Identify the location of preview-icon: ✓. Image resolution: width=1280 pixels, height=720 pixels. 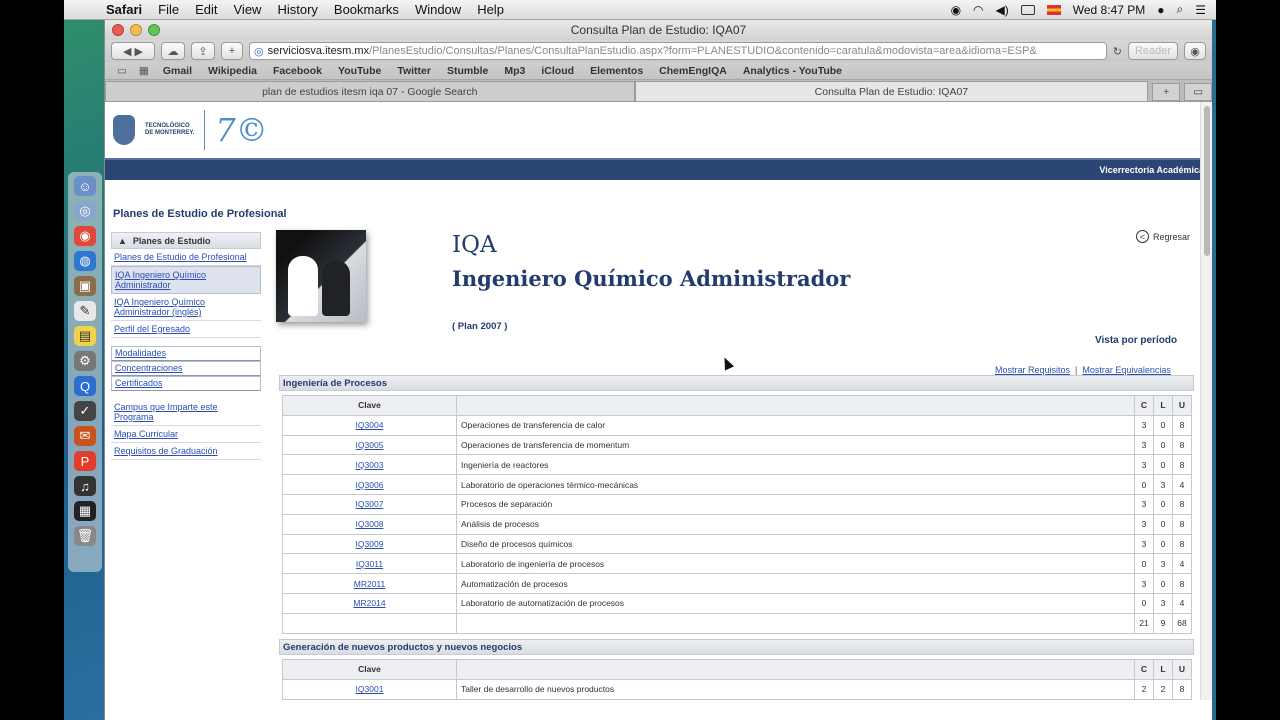
(85, 411).